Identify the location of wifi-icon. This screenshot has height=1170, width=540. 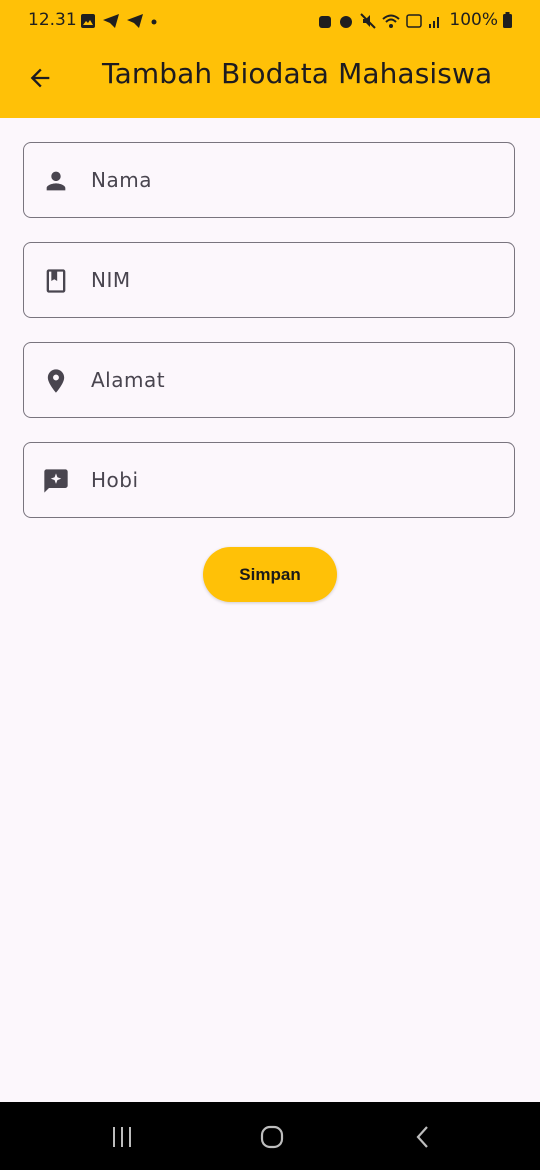
(391, 21).